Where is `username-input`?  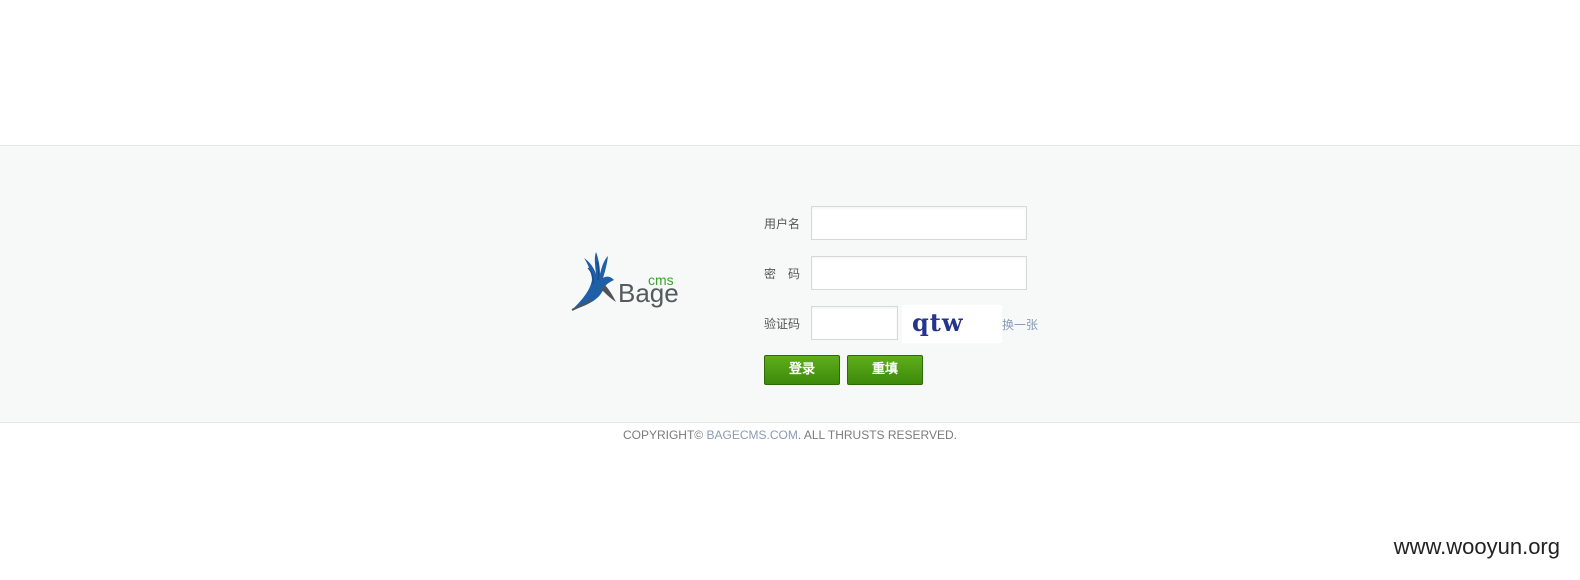
username-input is located at coordinates (919, 223).